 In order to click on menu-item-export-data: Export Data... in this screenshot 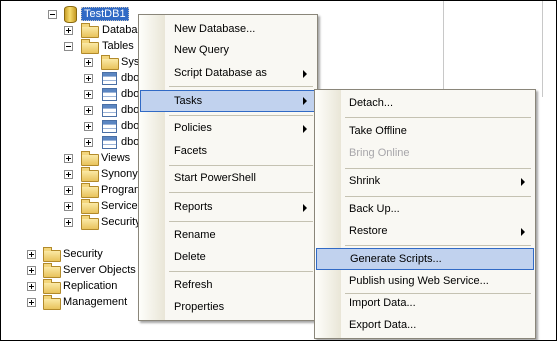, I will do `click(425, 326)`.